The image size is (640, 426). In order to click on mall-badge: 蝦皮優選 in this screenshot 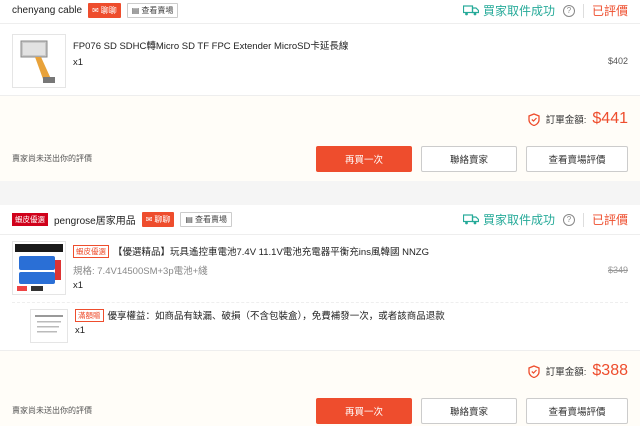, I will do `click(30, 219)`.